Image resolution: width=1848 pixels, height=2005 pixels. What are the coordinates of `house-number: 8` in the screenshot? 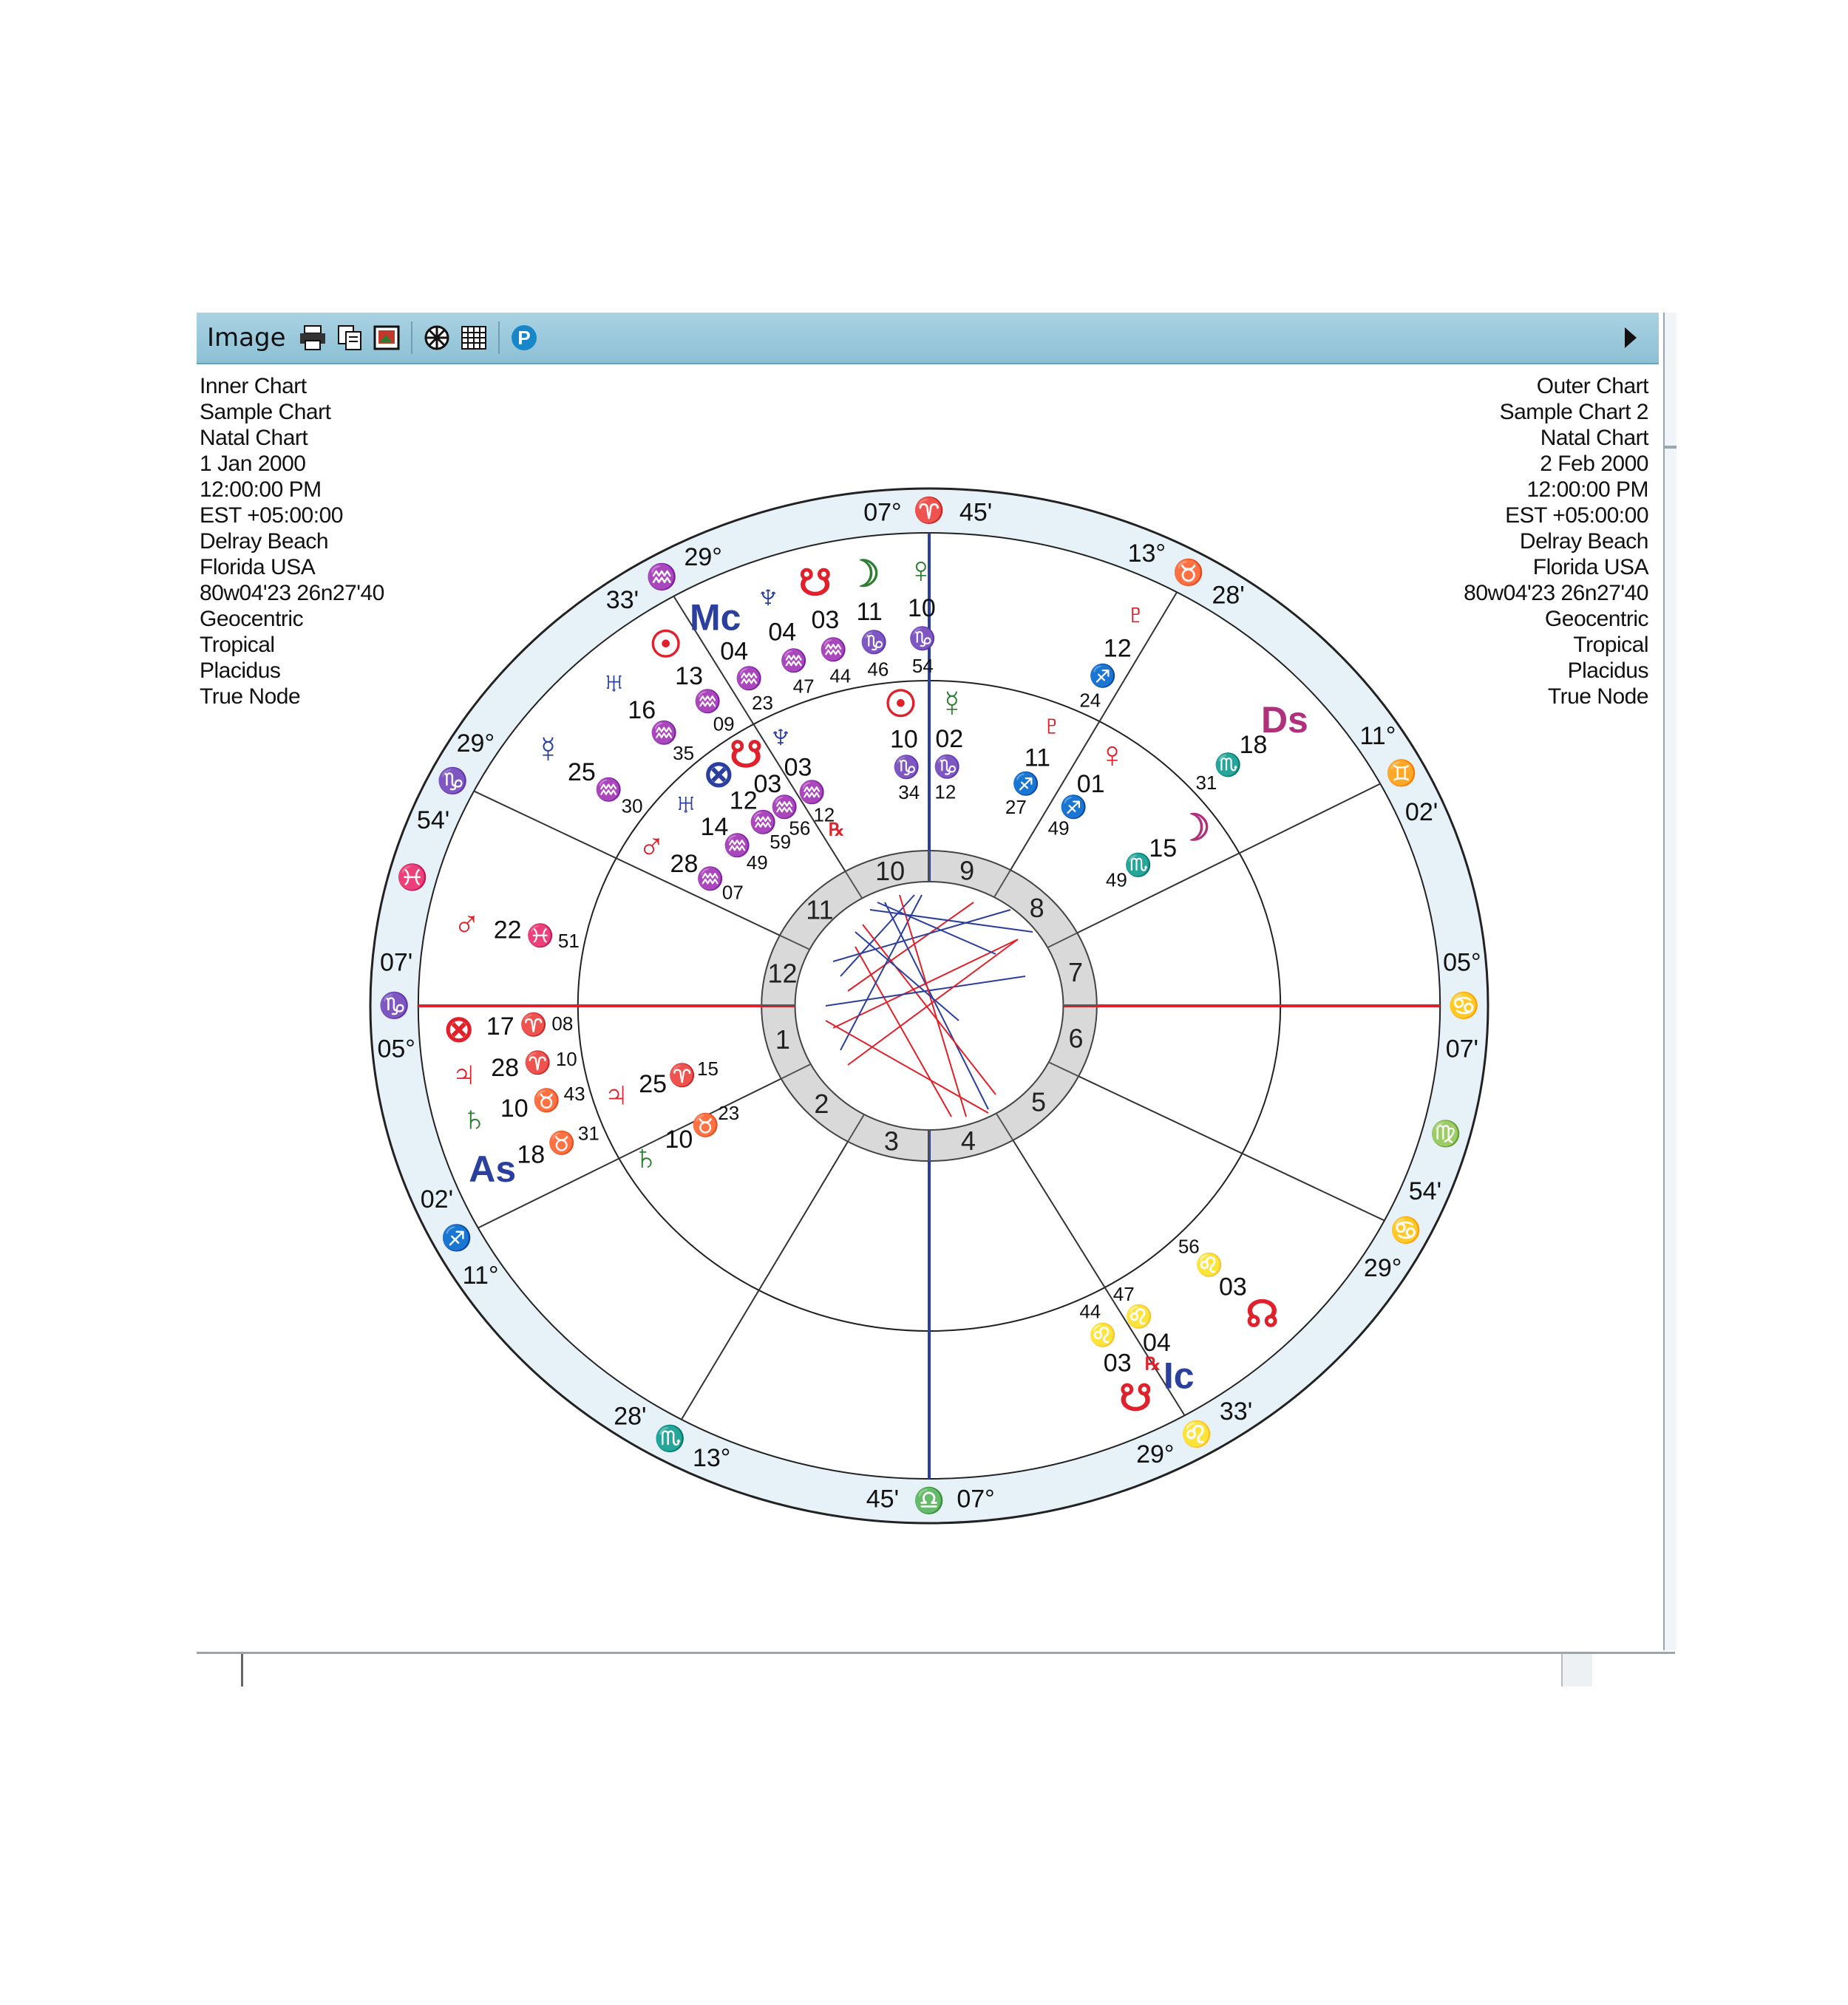 It's located at (1037, 908).